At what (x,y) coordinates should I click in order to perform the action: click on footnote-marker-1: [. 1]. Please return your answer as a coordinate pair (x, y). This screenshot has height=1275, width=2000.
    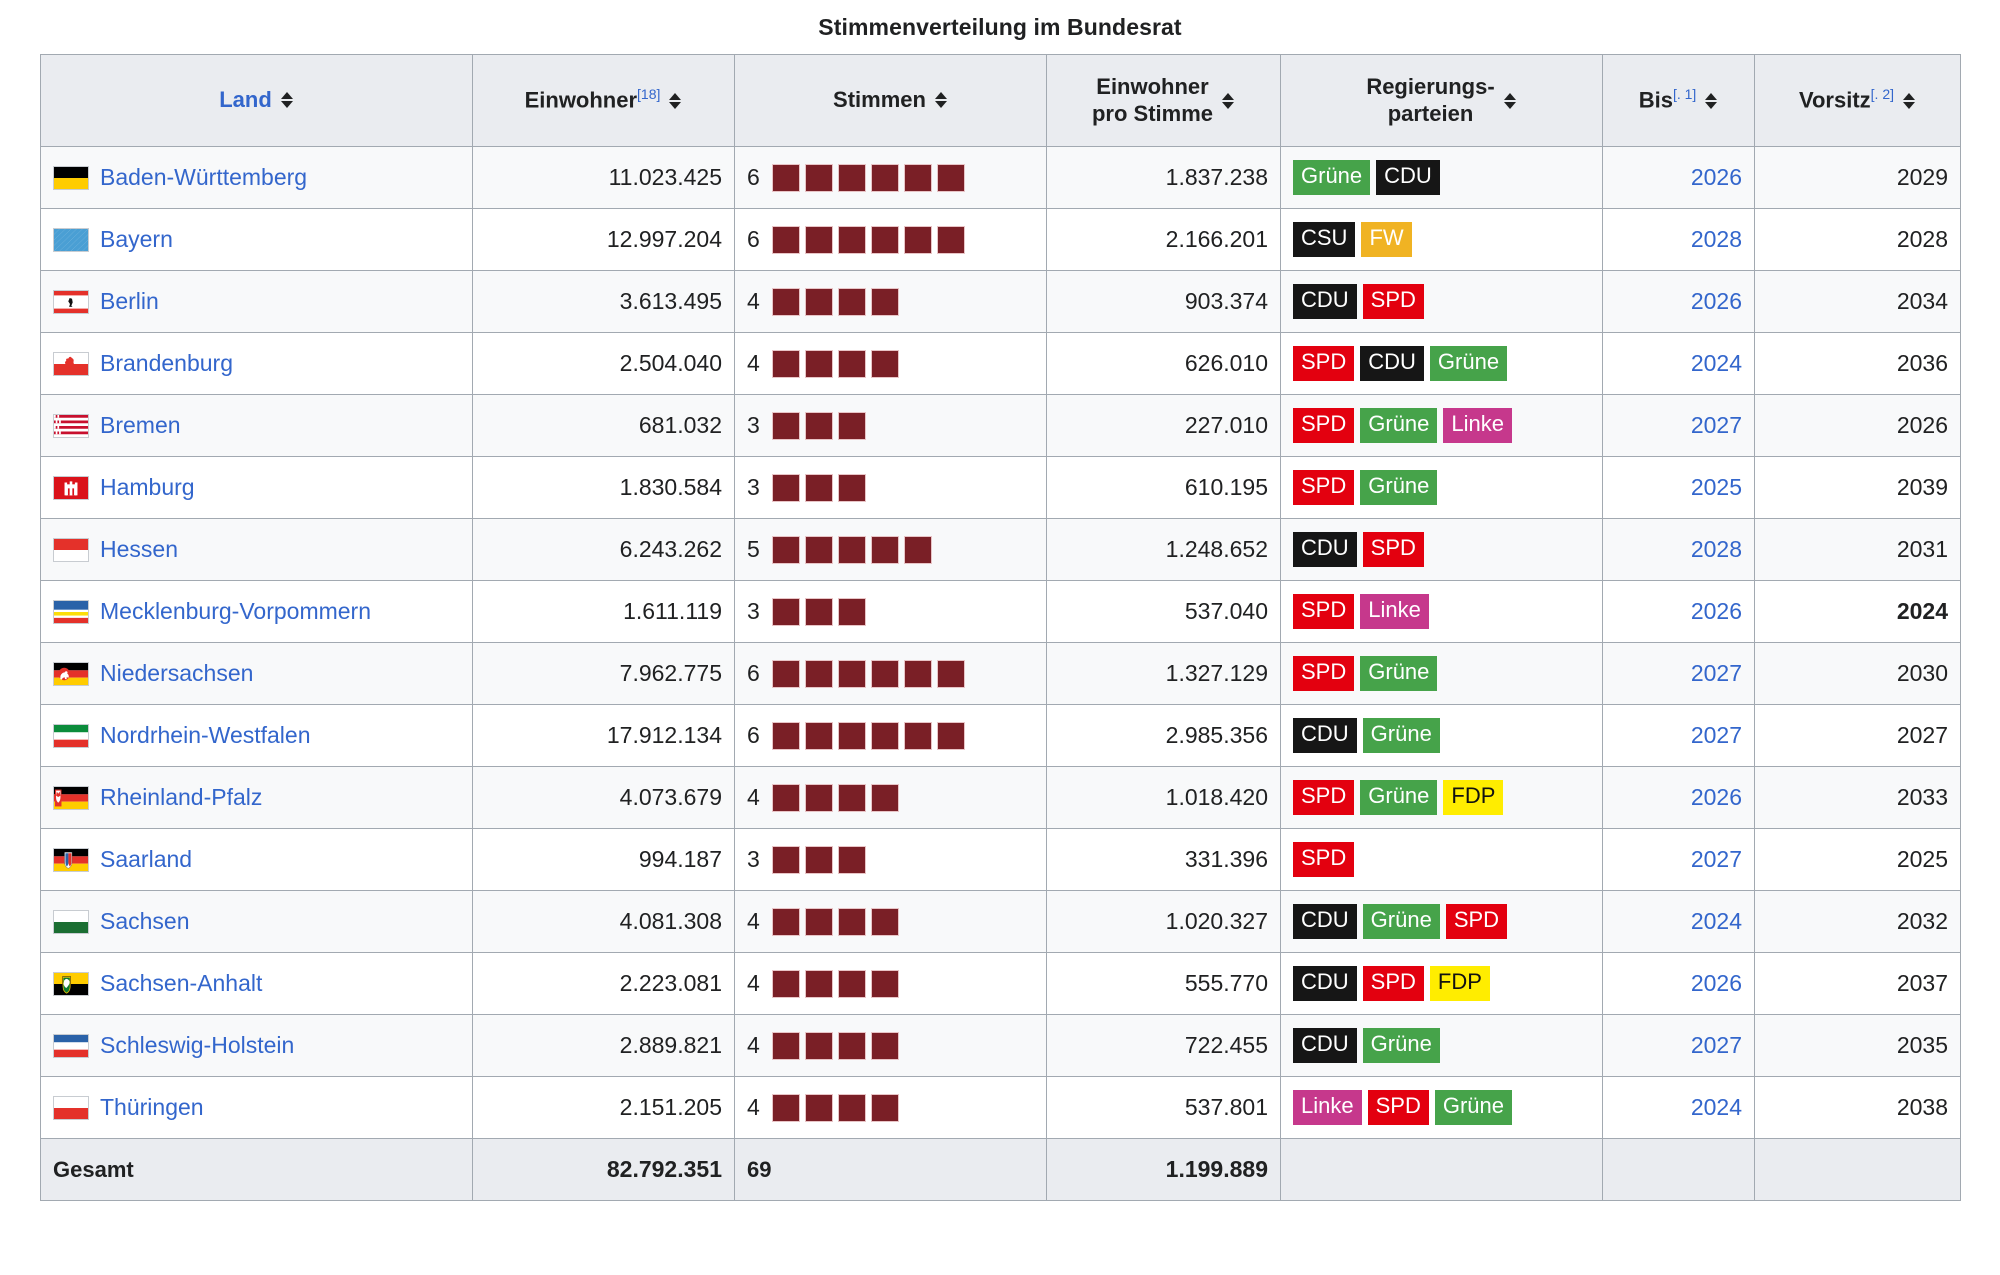
    Looking at the image, I should click on (1684, 94).